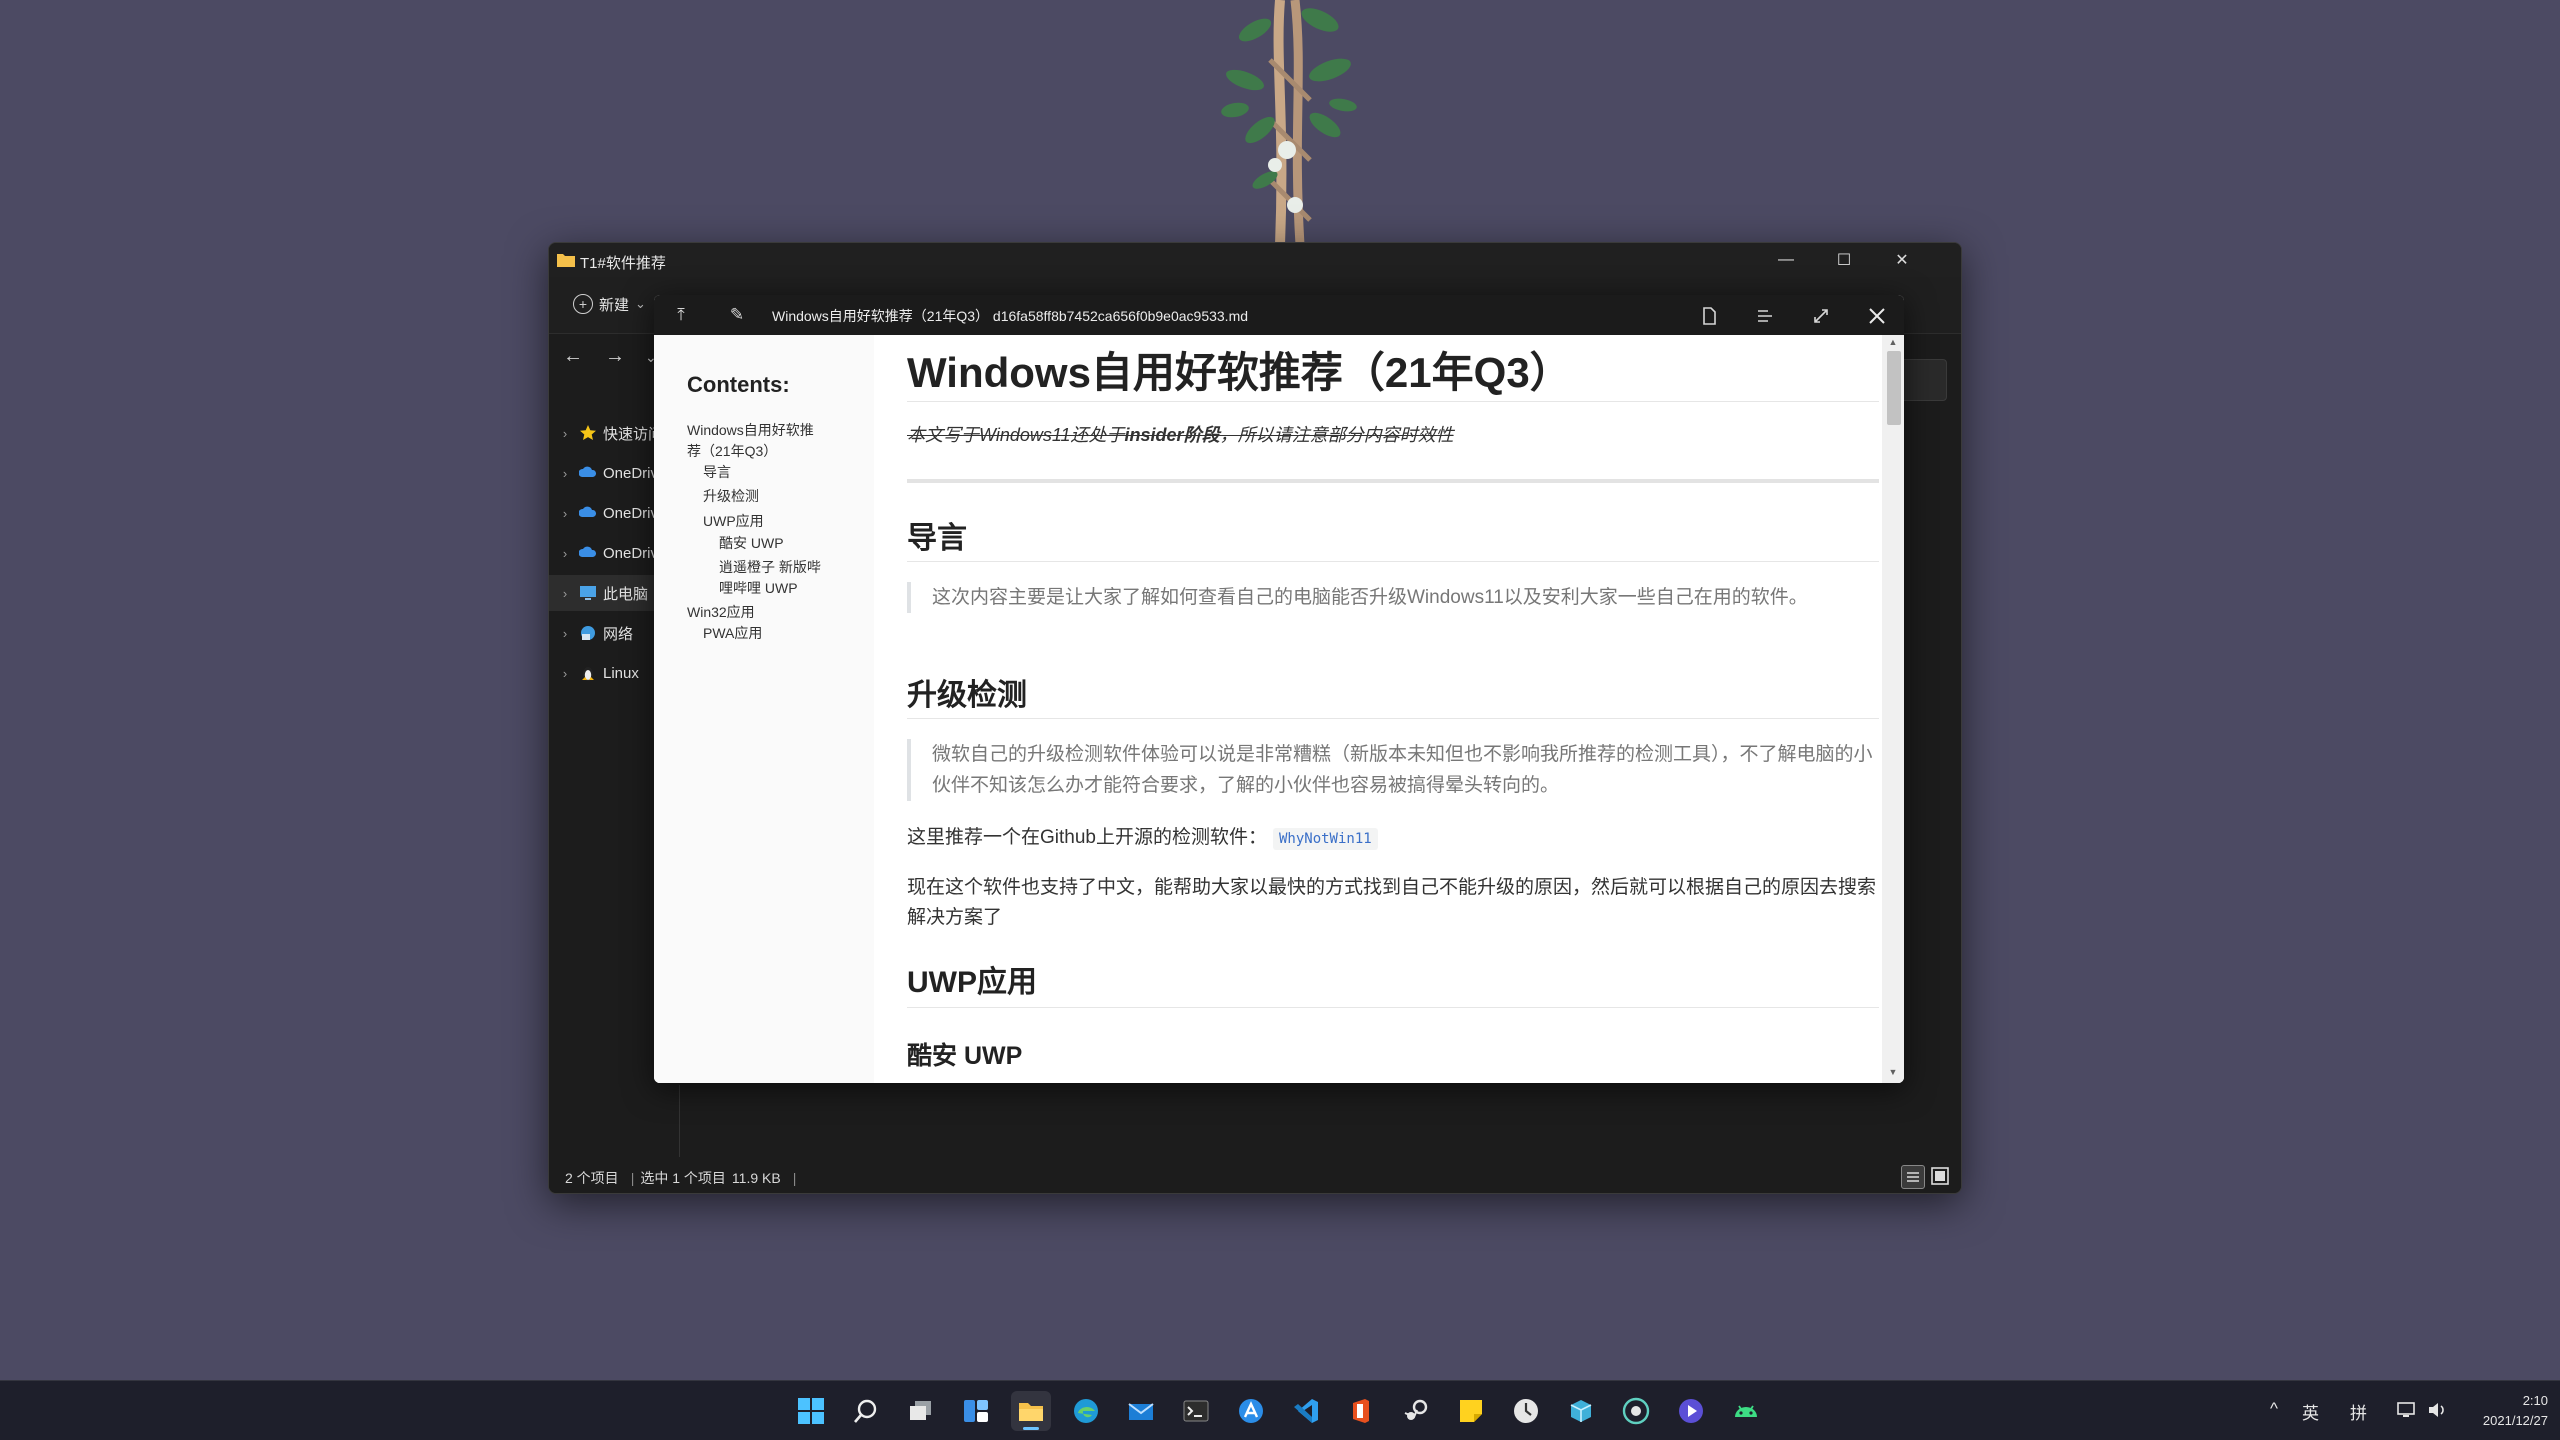  I want to click on taskbar-file-explorer, so click(1031, 1411).